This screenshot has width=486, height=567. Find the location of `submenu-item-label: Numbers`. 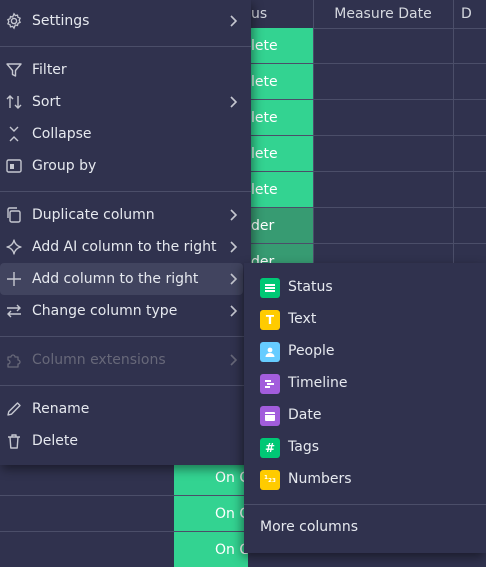

submenu-item-label: Numbers is located at coordinates (320, 479).